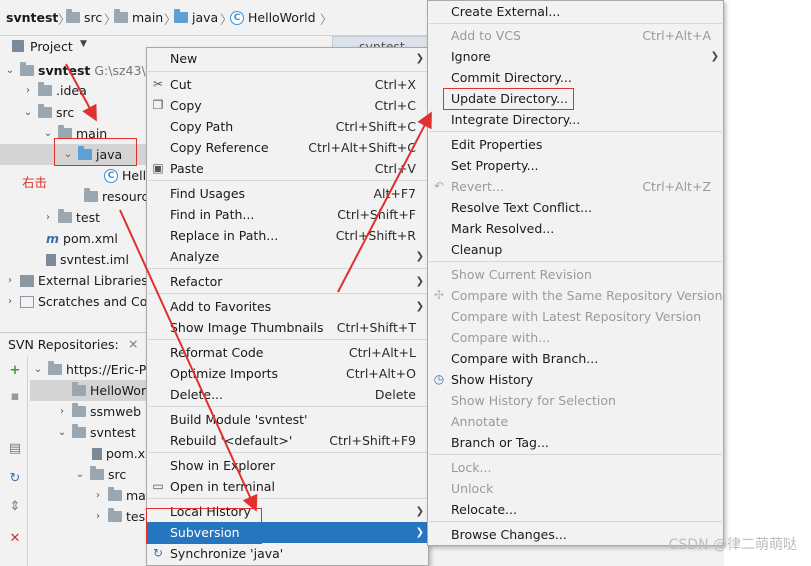 Image resolution: width=811 pixels, height=566 pixels. I want to click on annotation-arrow-to-update, so click(384, 202).